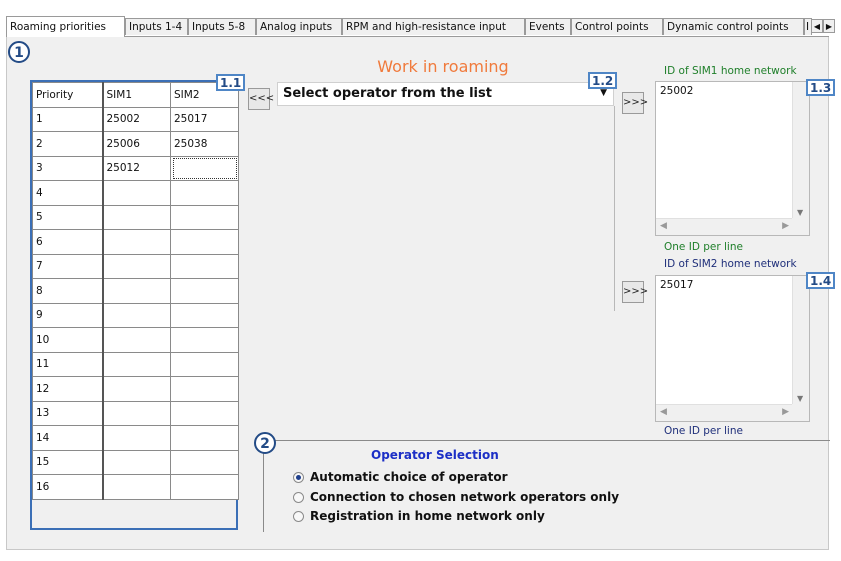  I want to click on tab-roaming-priorities: Roaming priorities, so click(65, 26).